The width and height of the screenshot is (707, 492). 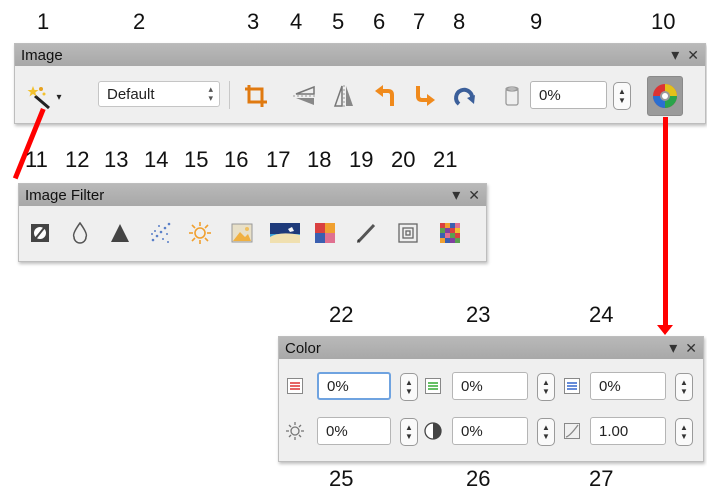 I want to click on callout-22: 22, so click(x=341, y=314).